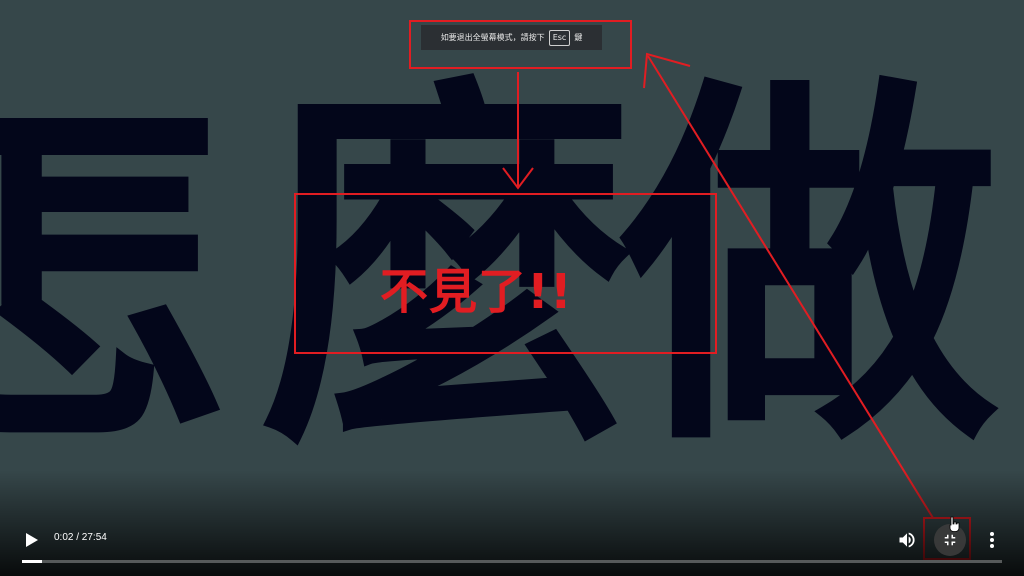  Describe the element at coordinates (512, 561) in the screenshot. I see `progress-bar` at that location.